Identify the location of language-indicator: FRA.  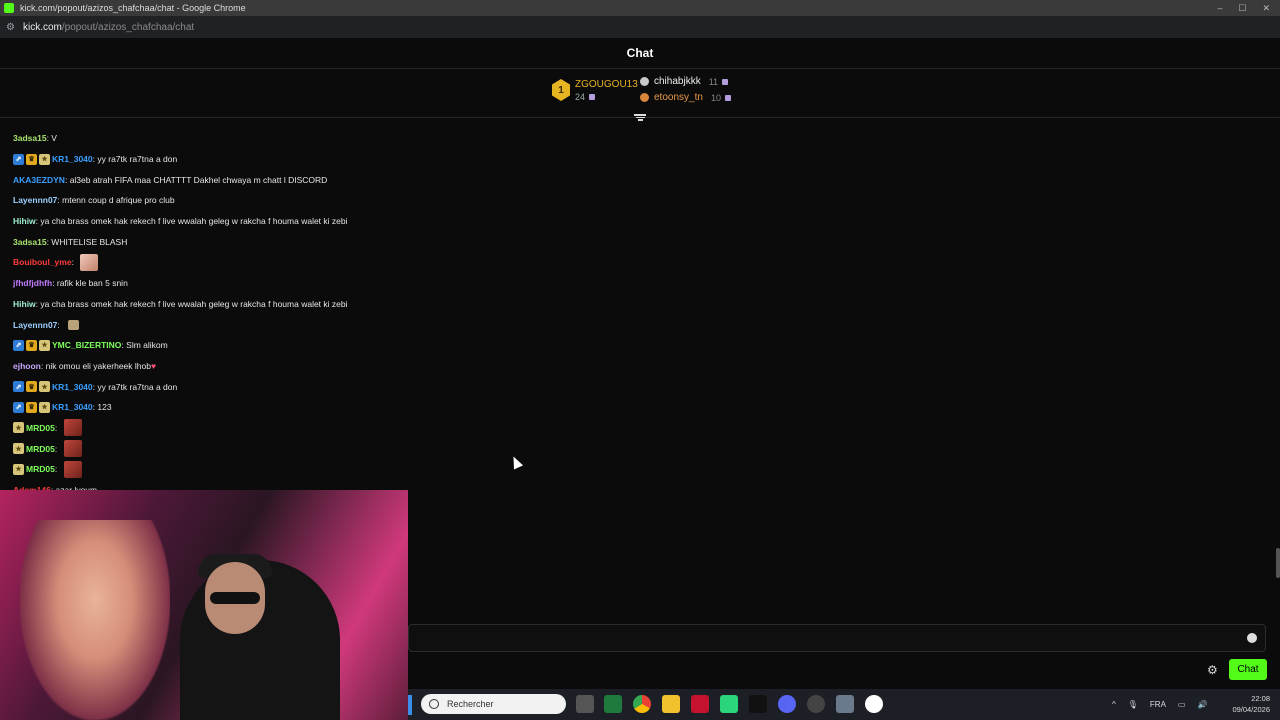
(1158, 704).